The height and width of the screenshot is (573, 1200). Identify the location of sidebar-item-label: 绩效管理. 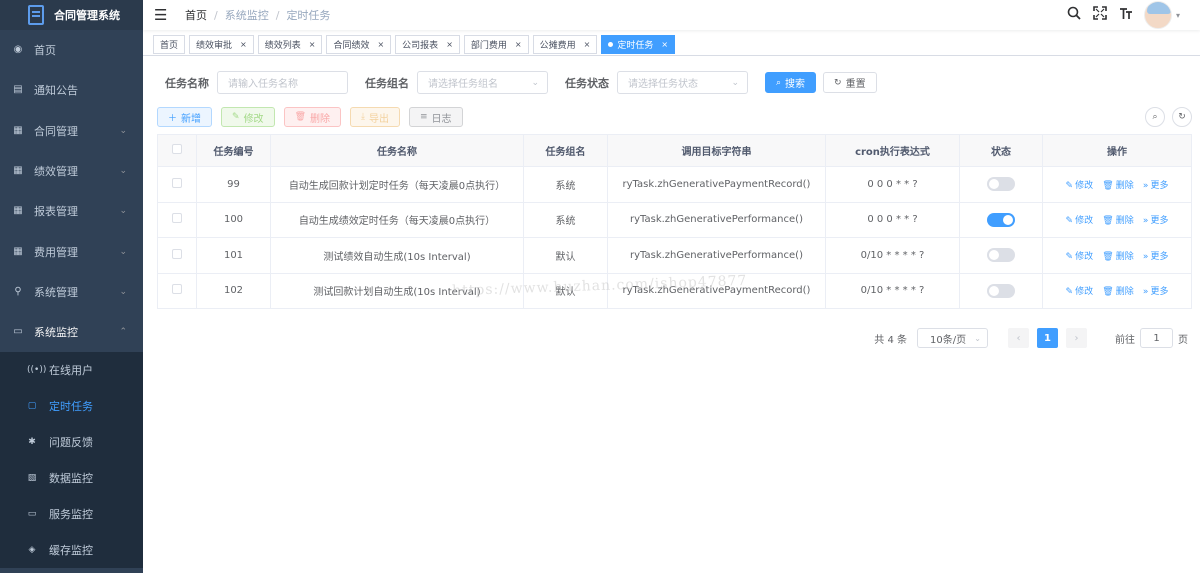
(56, 172).